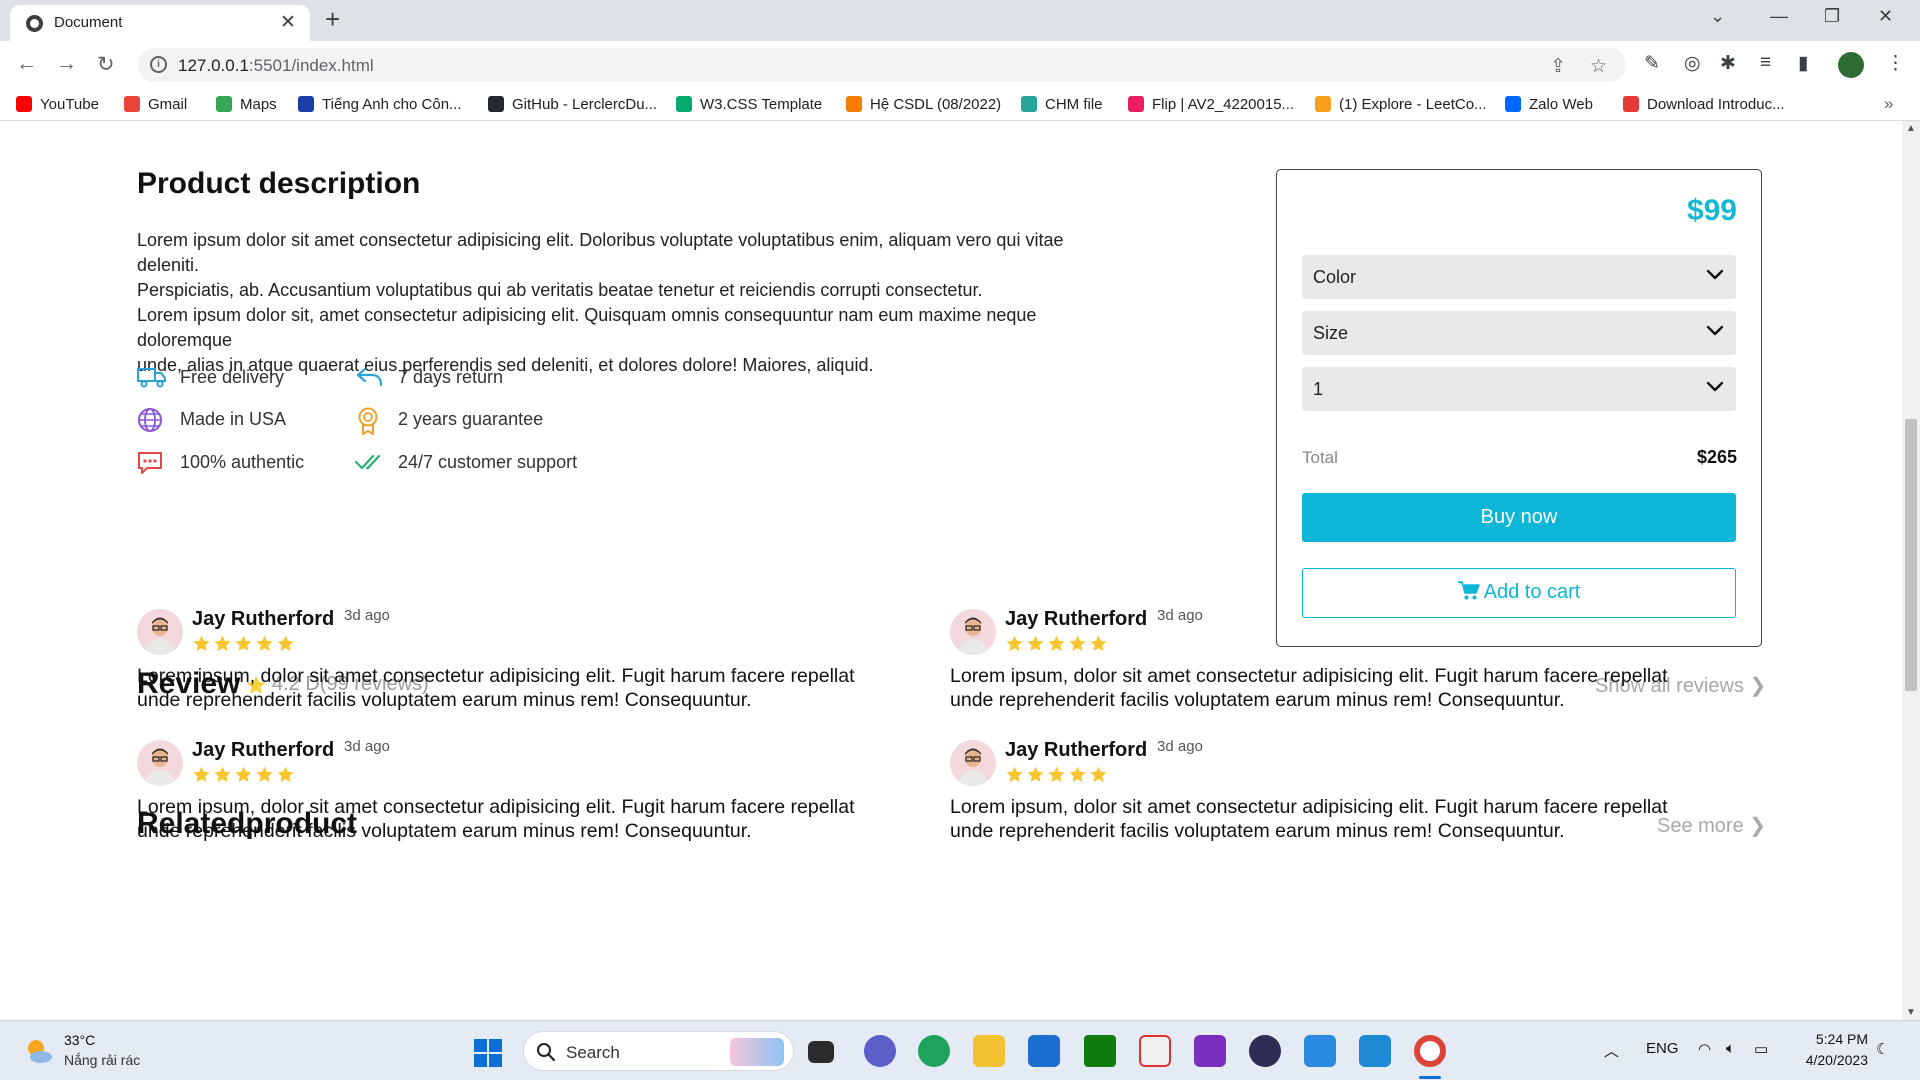  I want to click on notifications-icon: ☾, so click(1882, 1049).